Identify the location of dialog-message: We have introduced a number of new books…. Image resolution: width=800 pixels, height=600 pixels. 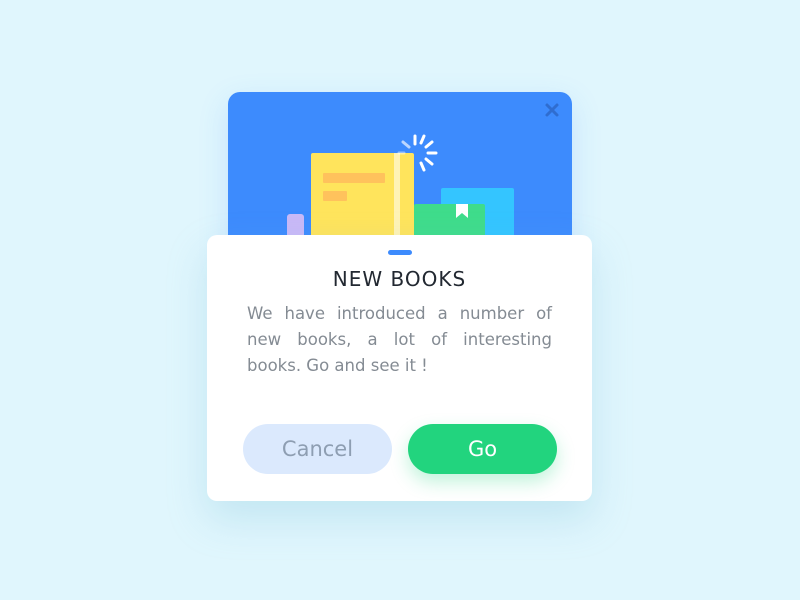
(399, 339).